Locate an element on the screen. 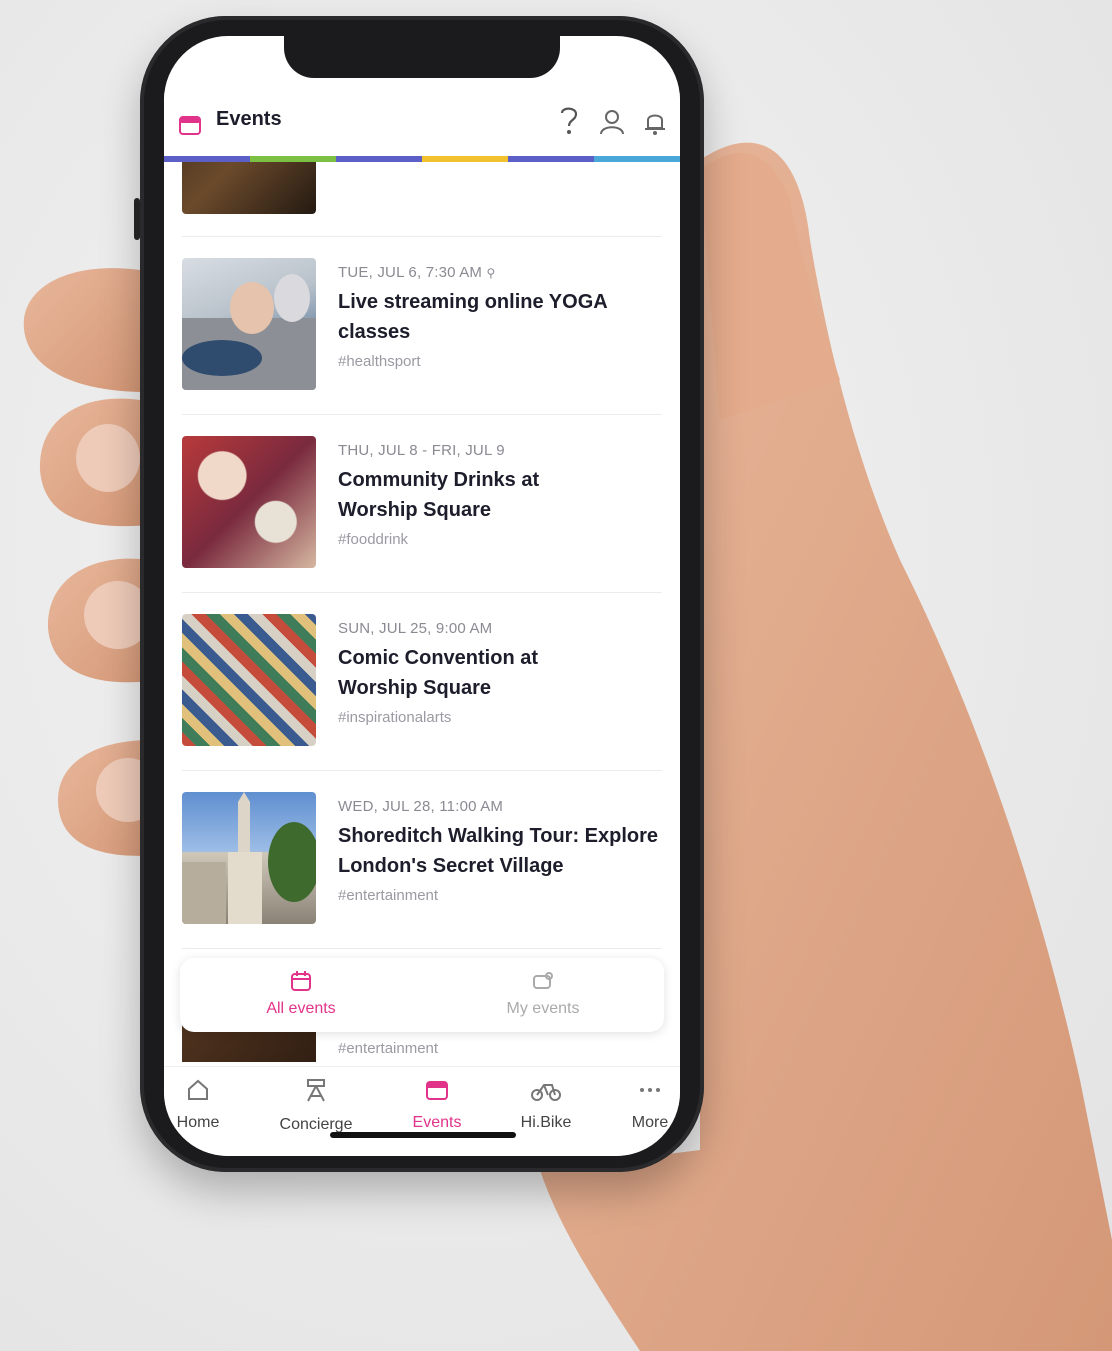  phone-notch is located at coordinates (422, 57).